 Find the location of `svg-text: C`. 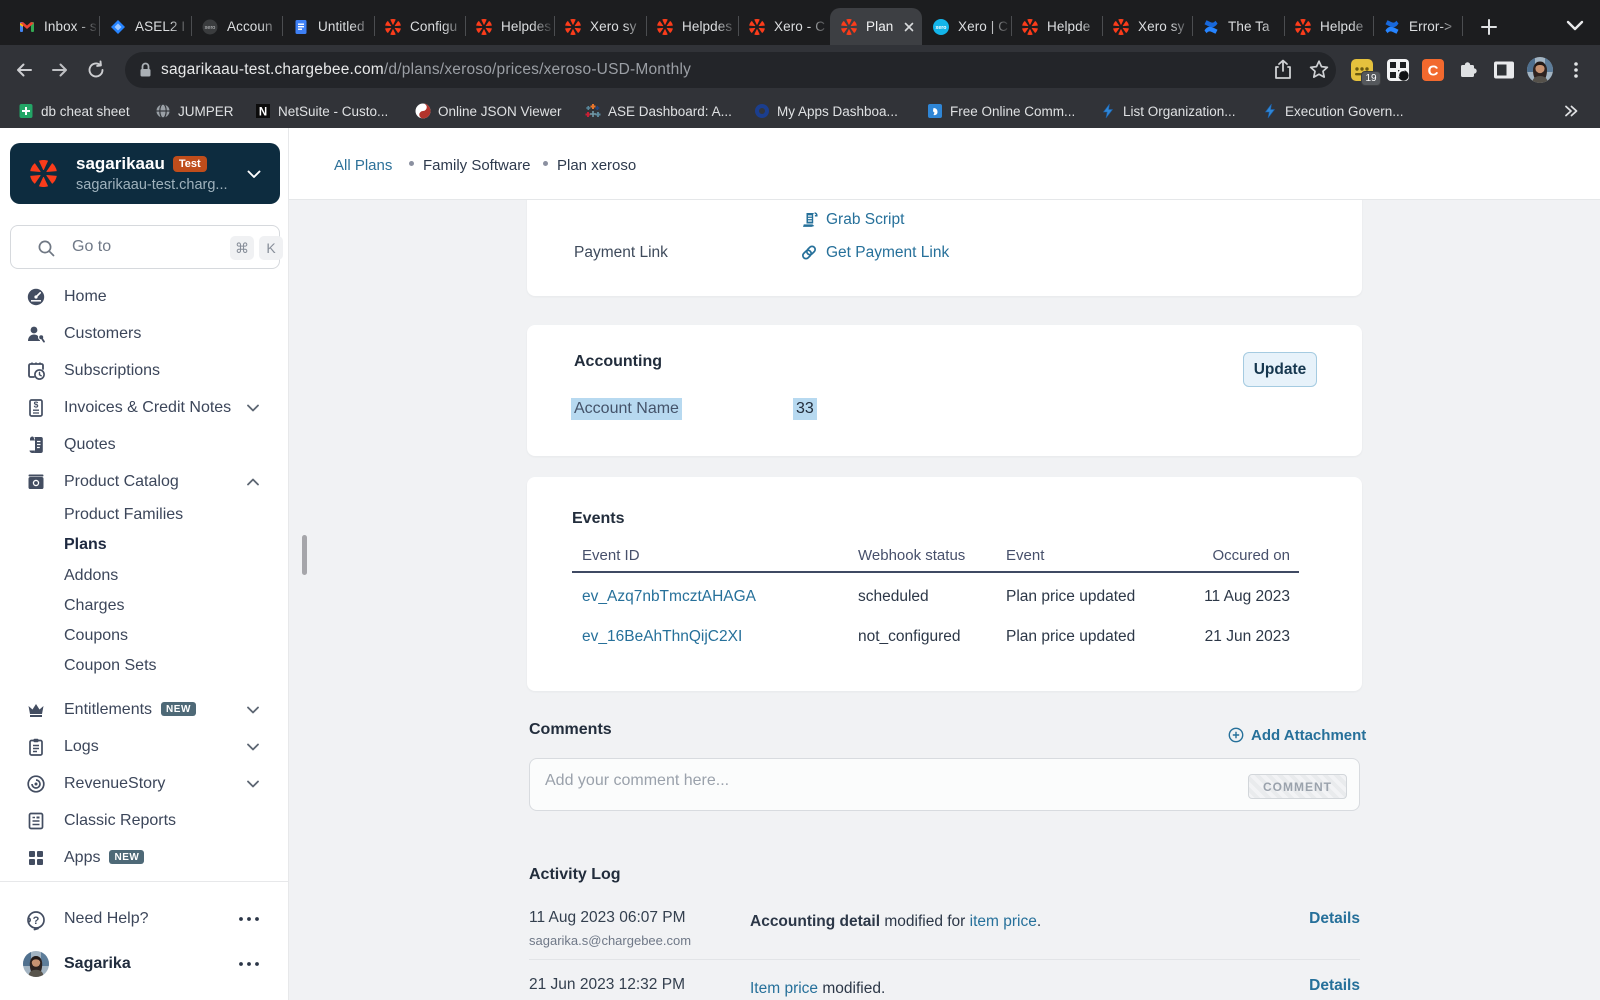

svg-text: C is located at coordinates (1433, 71).